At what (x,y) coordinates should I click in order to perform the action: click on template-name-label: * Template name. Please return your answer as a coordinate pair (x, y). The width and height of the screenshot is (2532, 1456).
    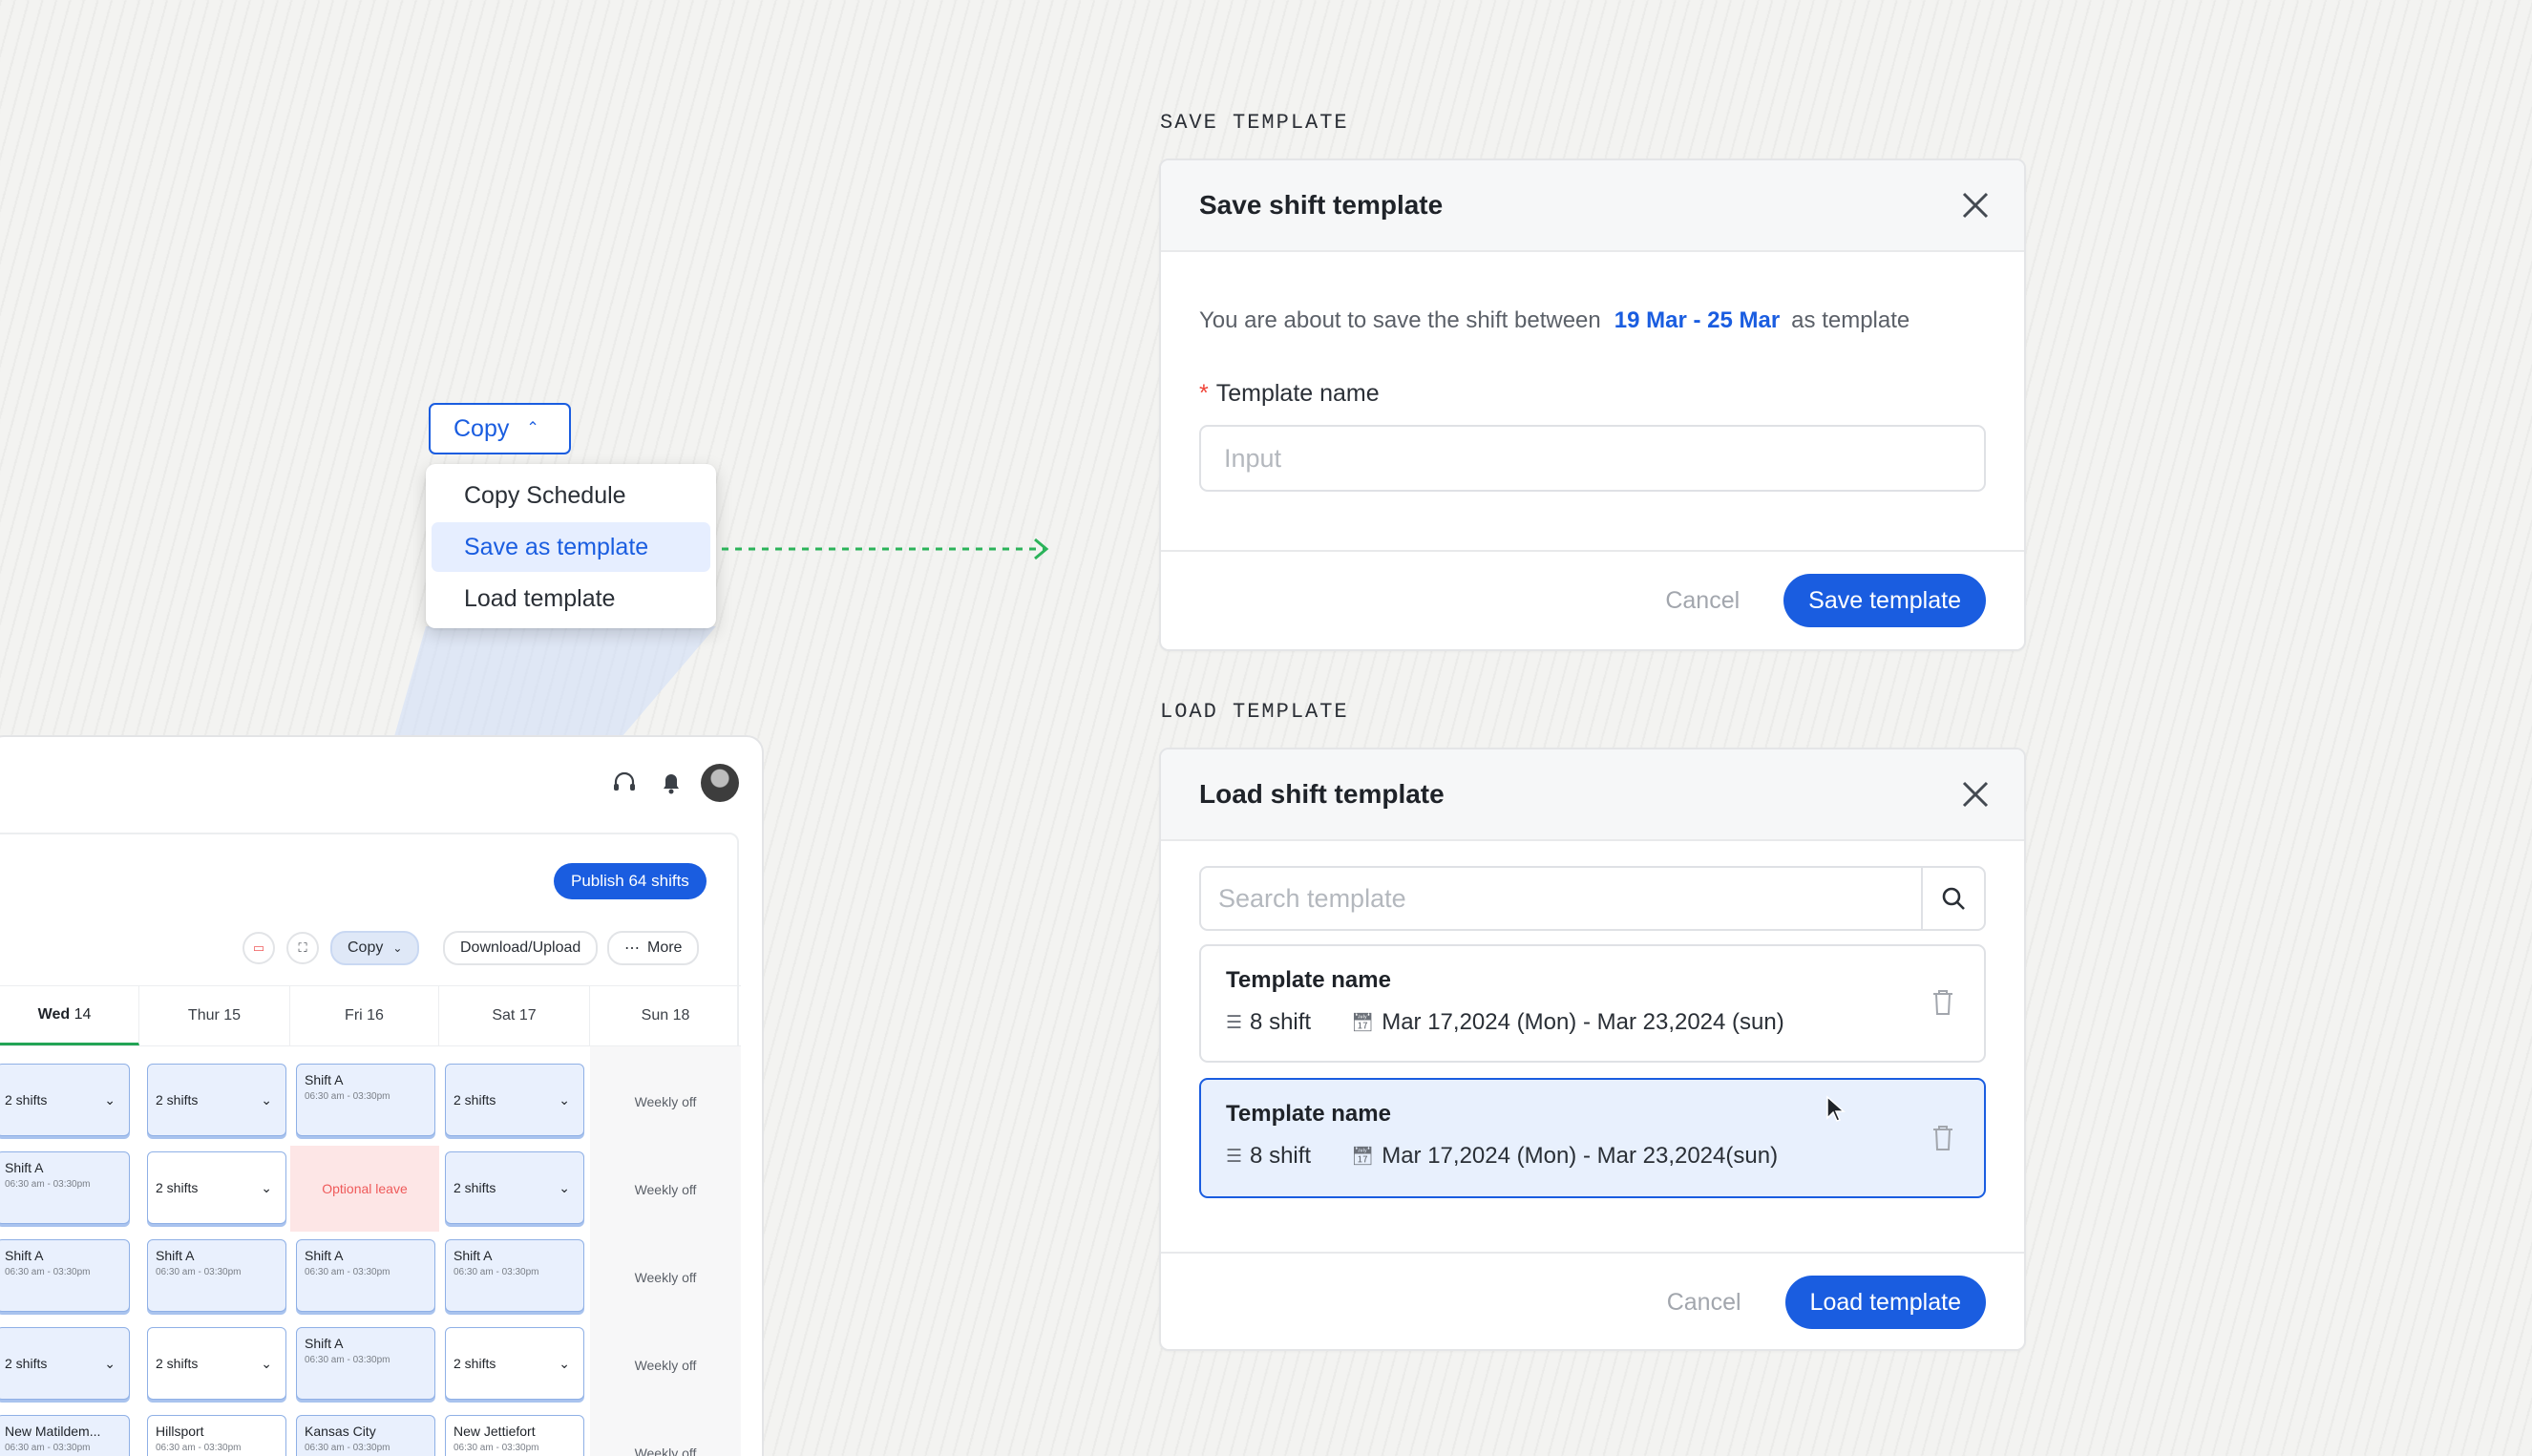
    Looking at the image, I should click on (1593, 394).